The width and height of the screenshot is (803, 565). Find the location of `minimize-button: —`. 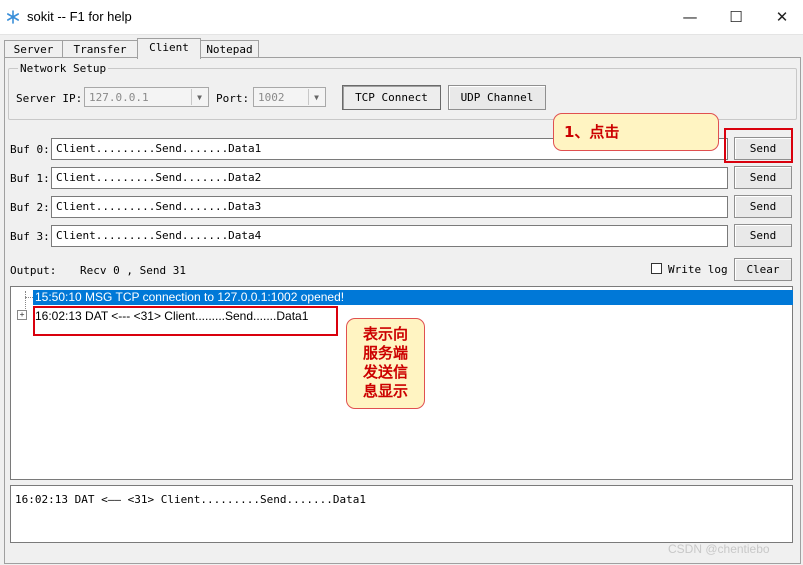

minimize-button: — is located at coordinates (690, 17).